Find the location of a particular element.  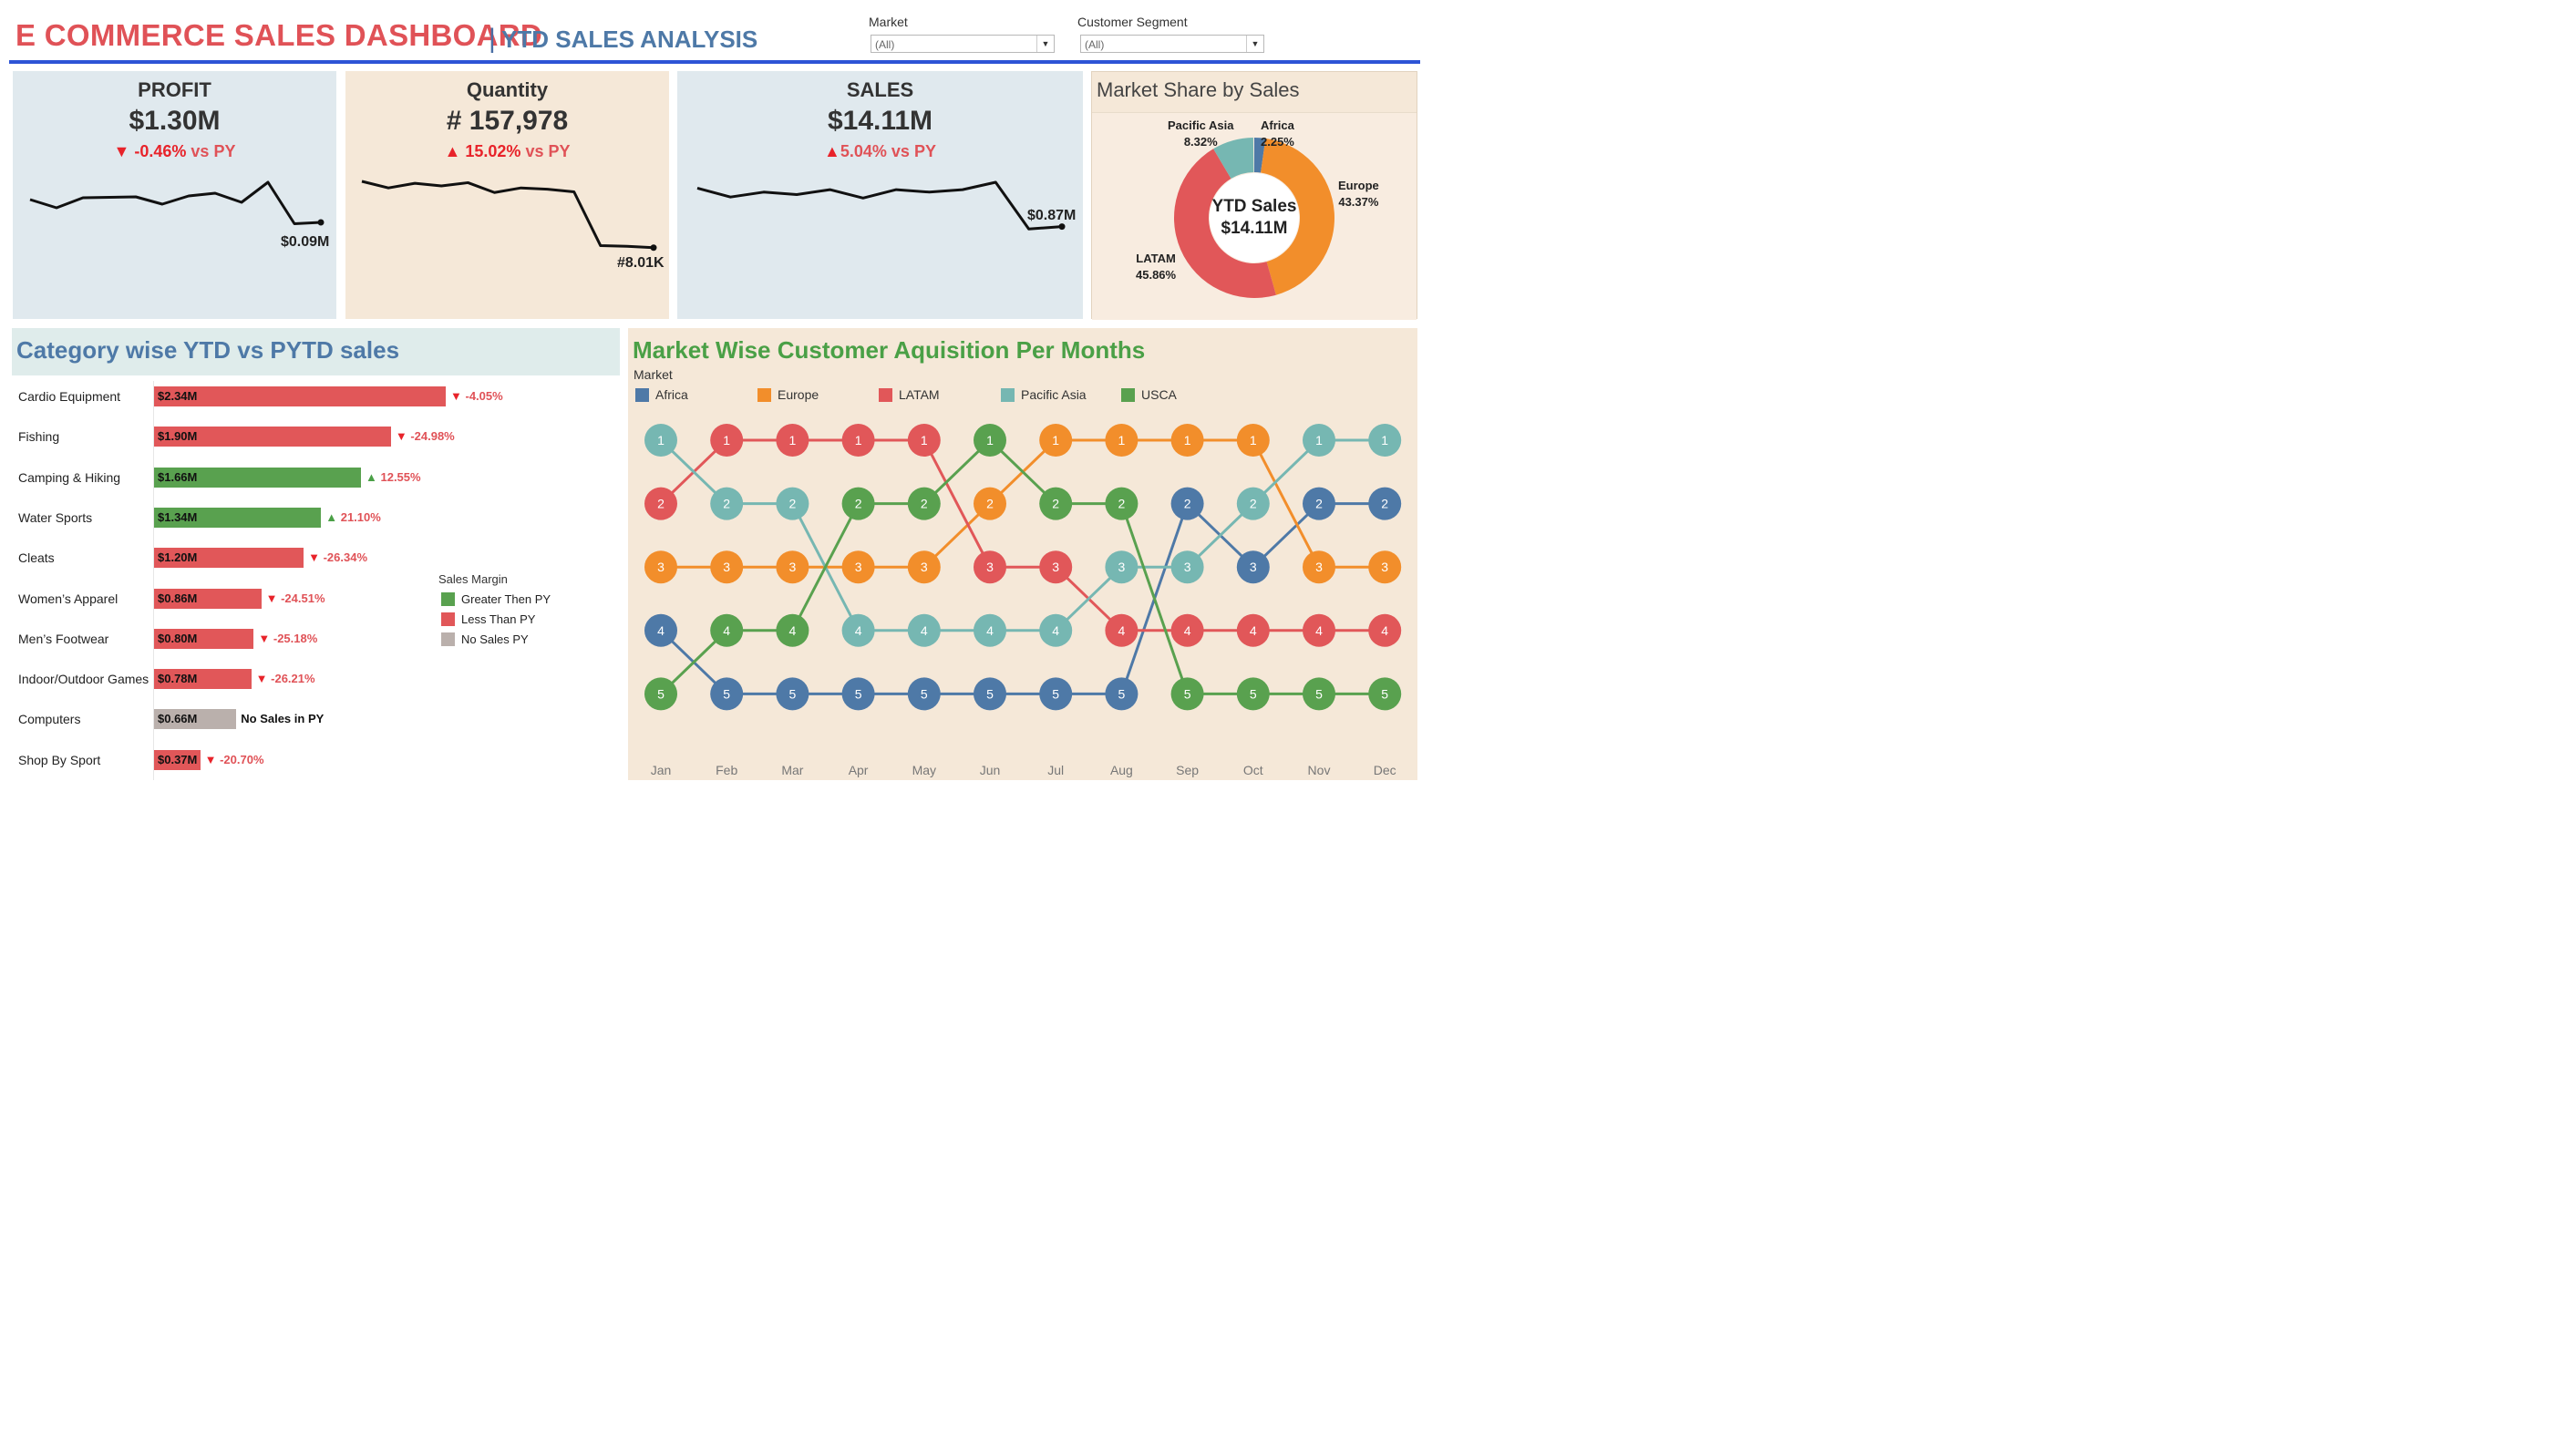

bar-value-label: $1.66M is located at coordinates (178, 476).